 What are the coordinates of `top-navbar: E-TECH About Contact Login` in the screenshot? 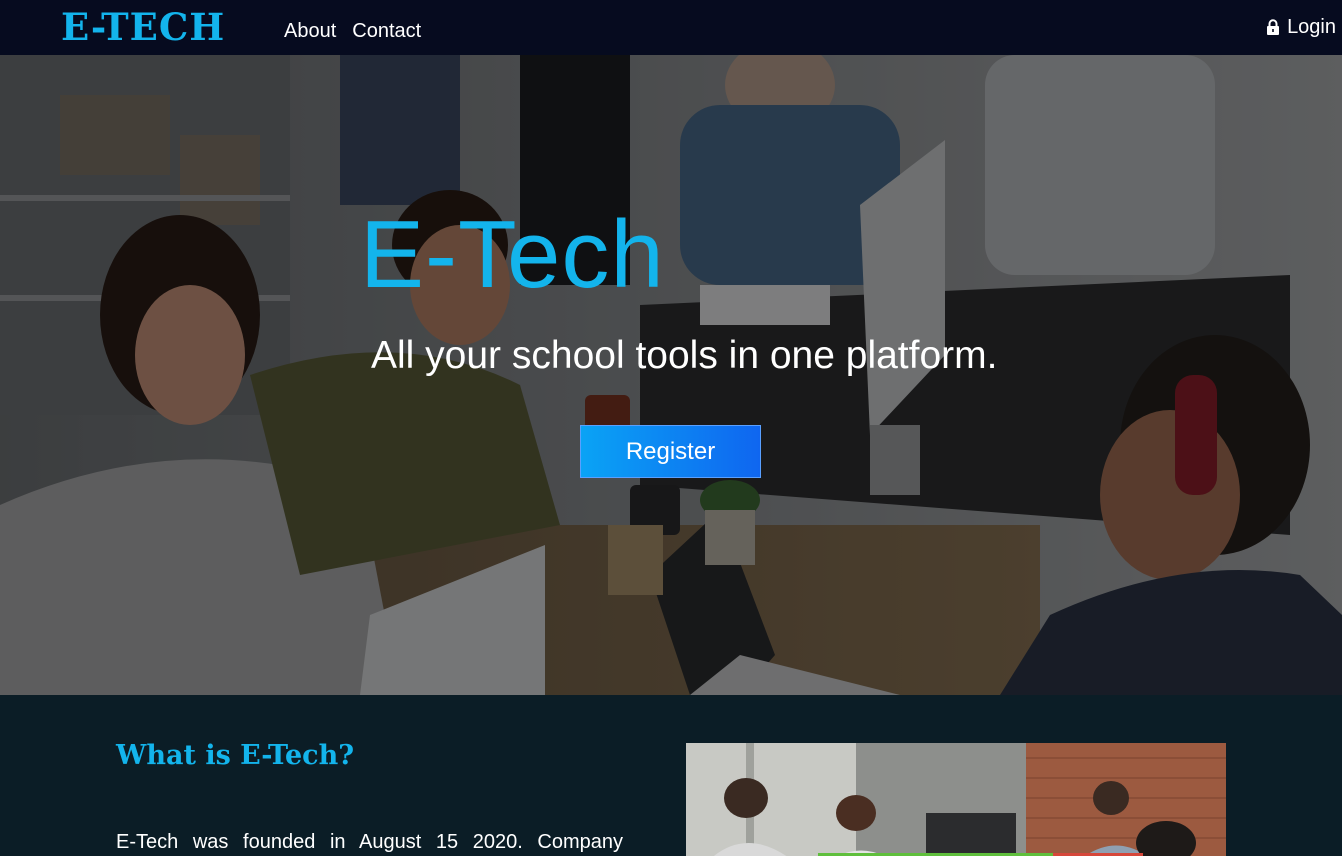 It's located at (671, 27).